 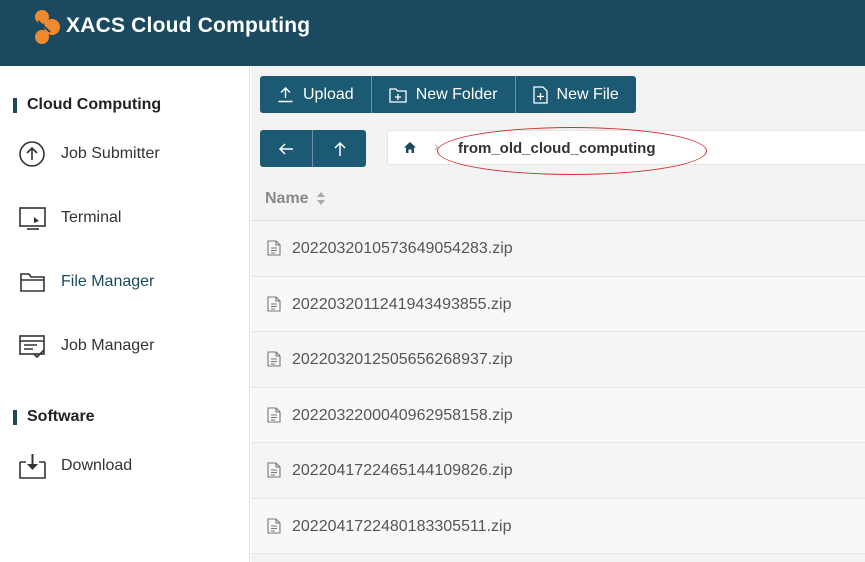 I want to click on sidebar-item-label: Download, so click(x=97, y=465).